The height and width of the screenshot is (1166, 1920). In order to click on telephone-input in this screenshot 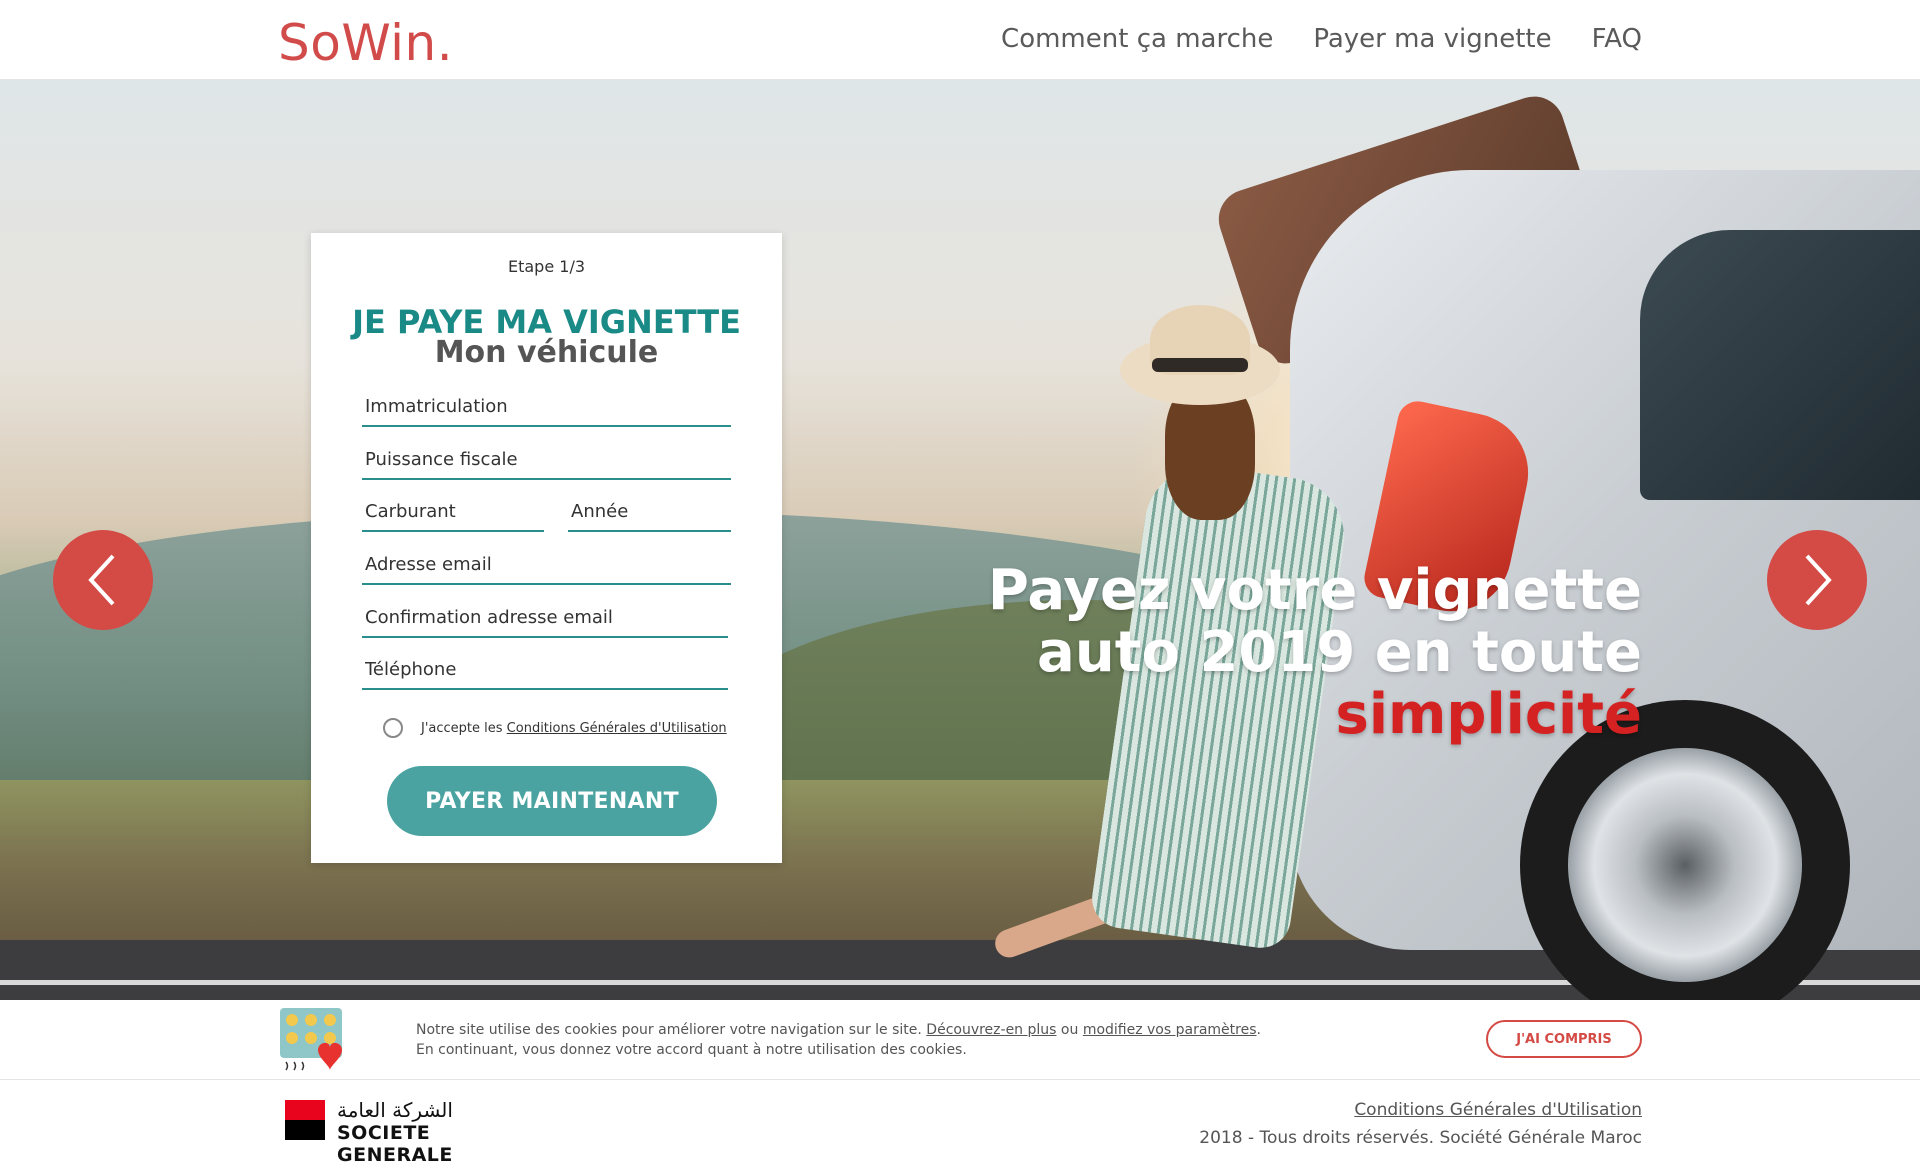, I will do `click(546, 669)`.